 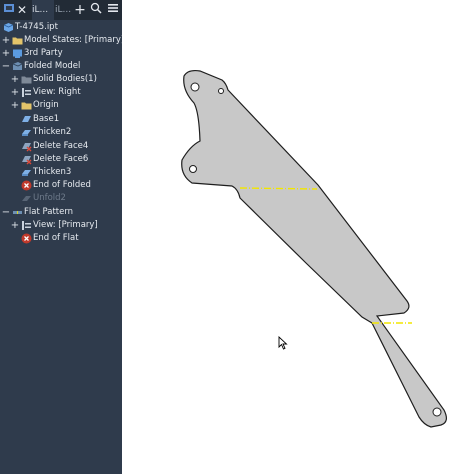 I want to click on close-tab-icon: ✕, so click(x=22, y=10).